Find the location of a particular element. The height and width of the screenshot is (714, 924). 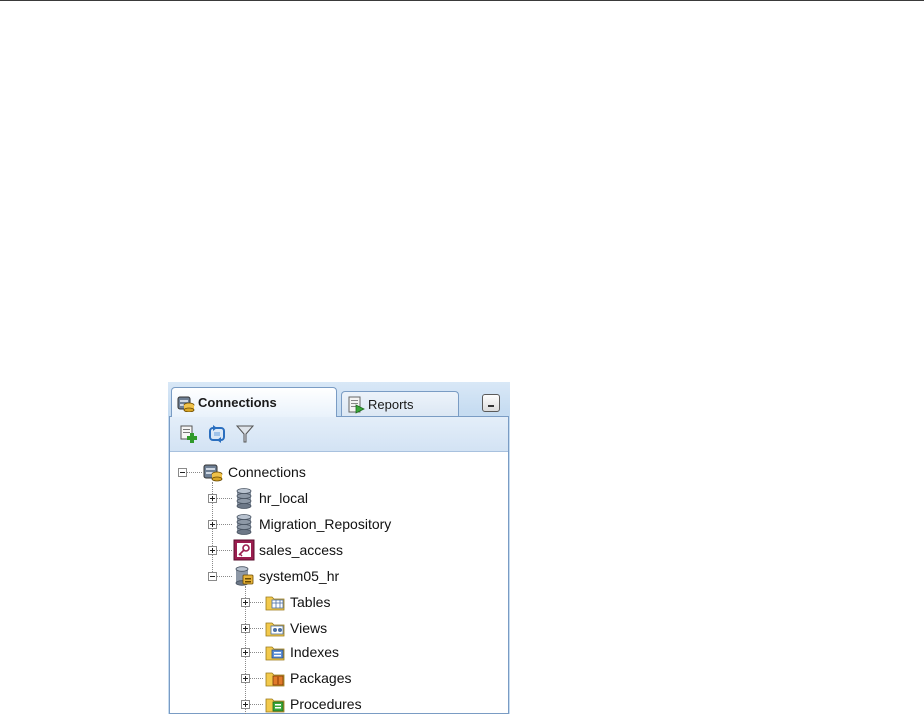

tree-root-connections: Connections is located at coordinates (254, 472).